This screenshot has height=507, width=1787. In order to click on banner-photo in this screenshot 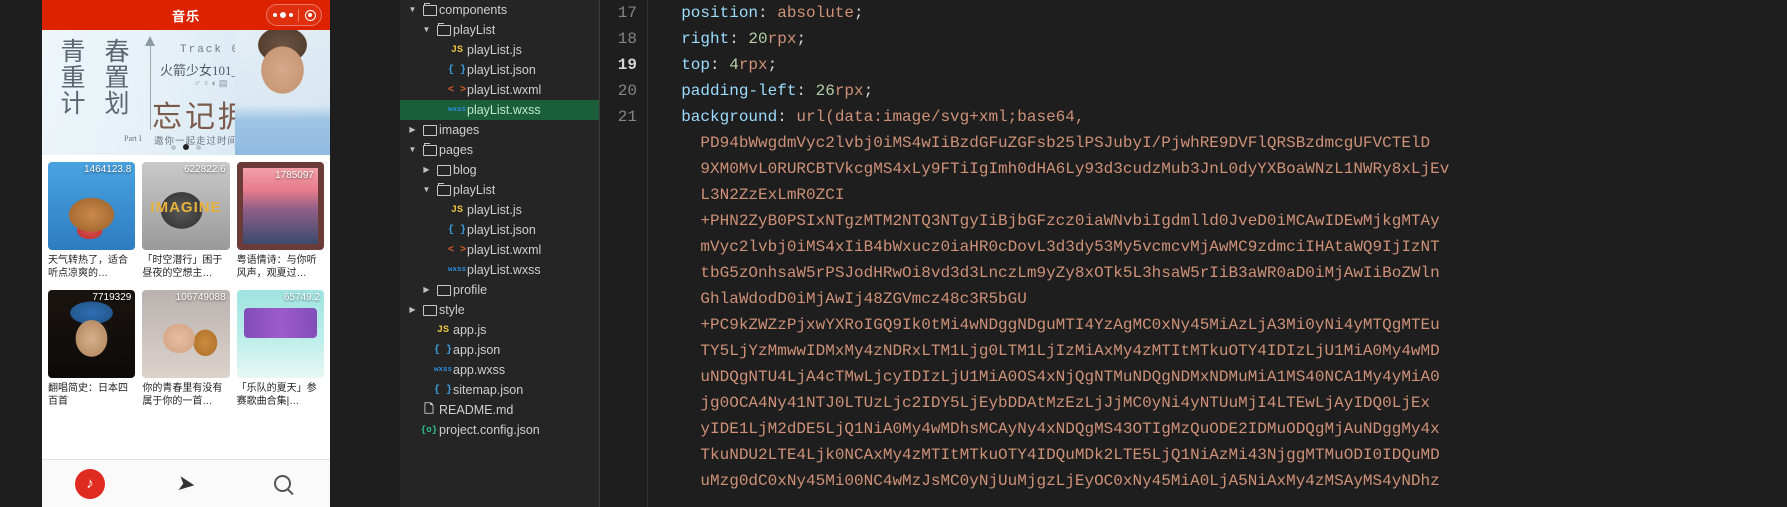, I will do `click(282, 92)`.